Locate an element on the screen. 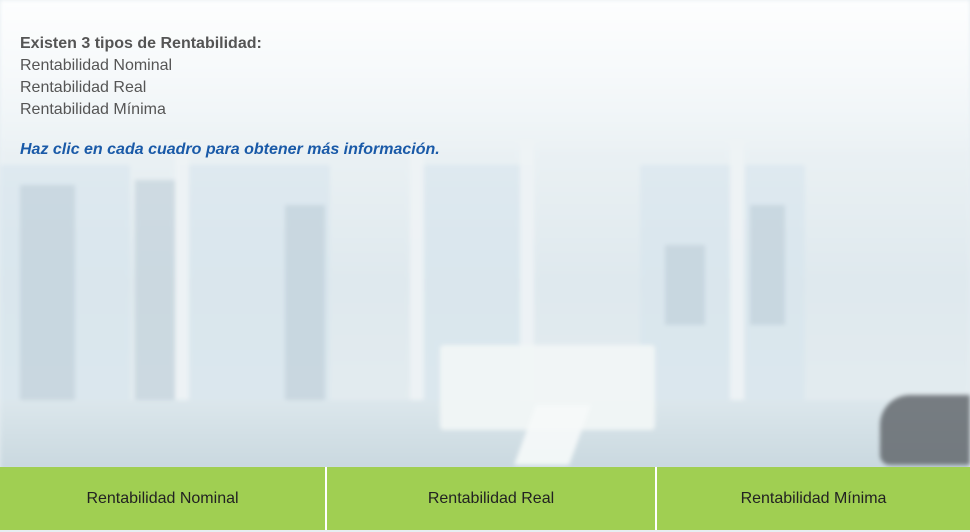  tab-rentabilidad-minima: Rentabilidad Mínima is located at coordinates (812, 498).